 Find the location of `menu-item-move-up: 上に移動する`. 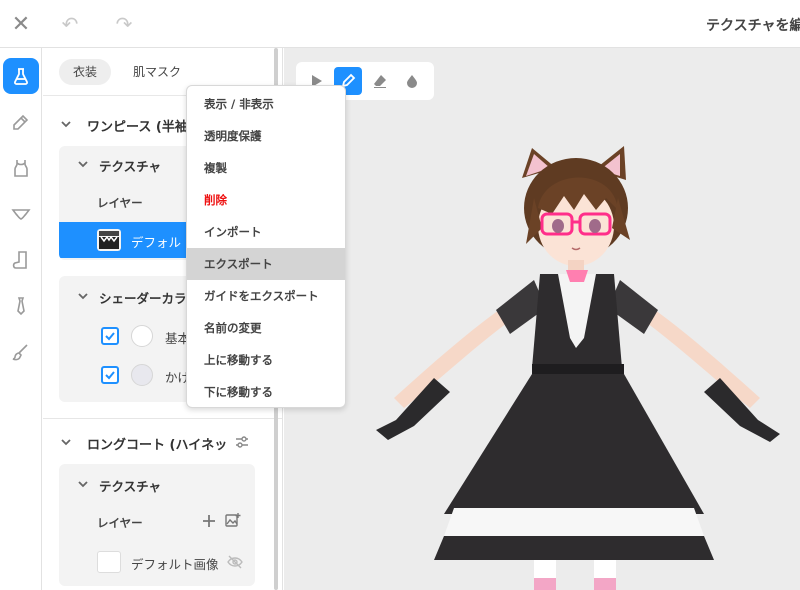

menu-item-move-up: 上に移動する is located at coordinates (266, 360).